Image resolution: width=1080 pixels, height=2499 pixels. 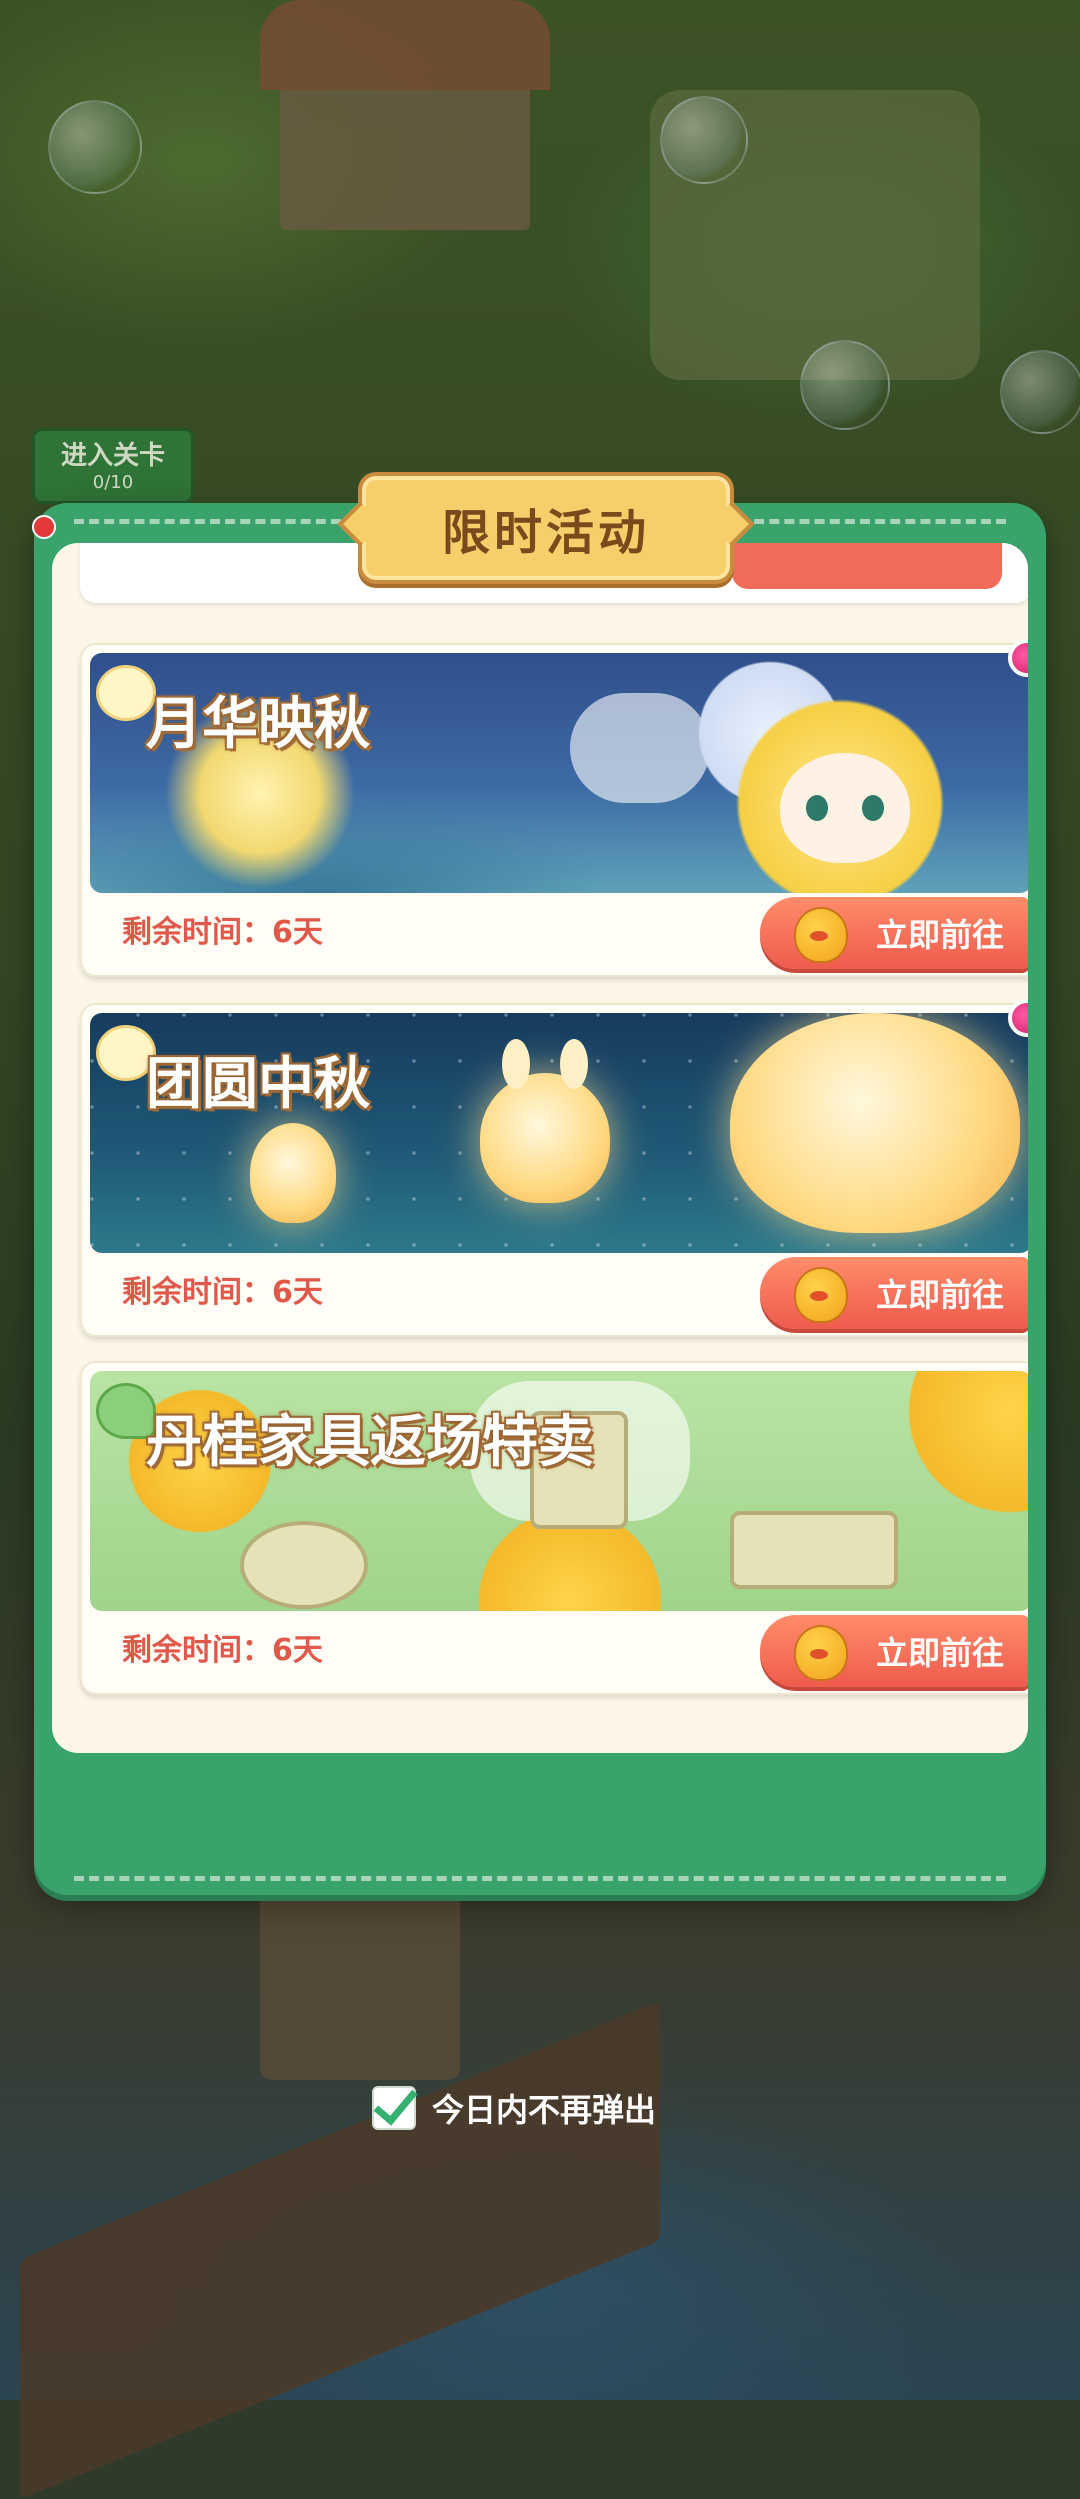 I want to click on enter-level-label: 进入关卡, so click(x=112, y=456).